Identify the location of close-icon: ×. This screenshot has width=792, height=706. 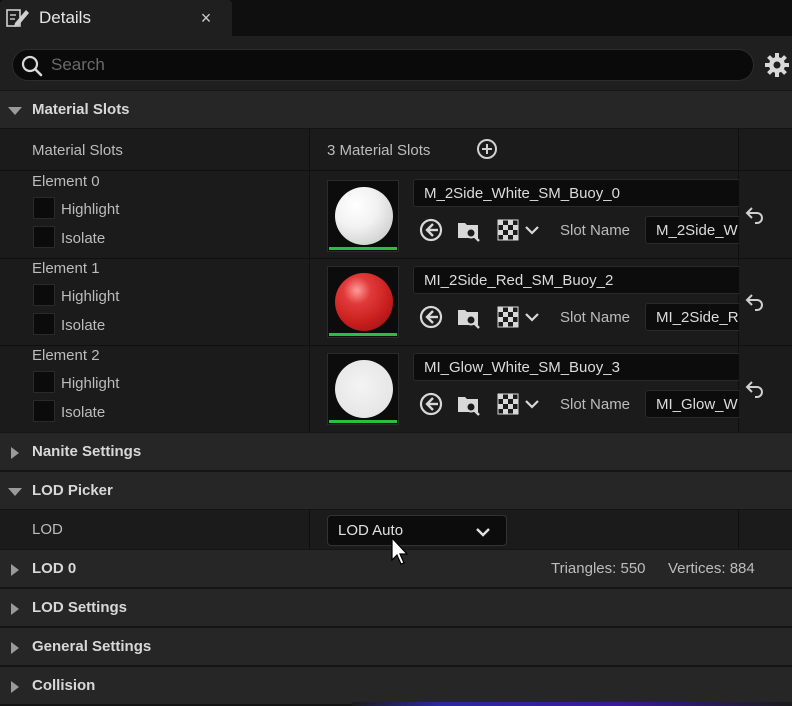
(206, 18).